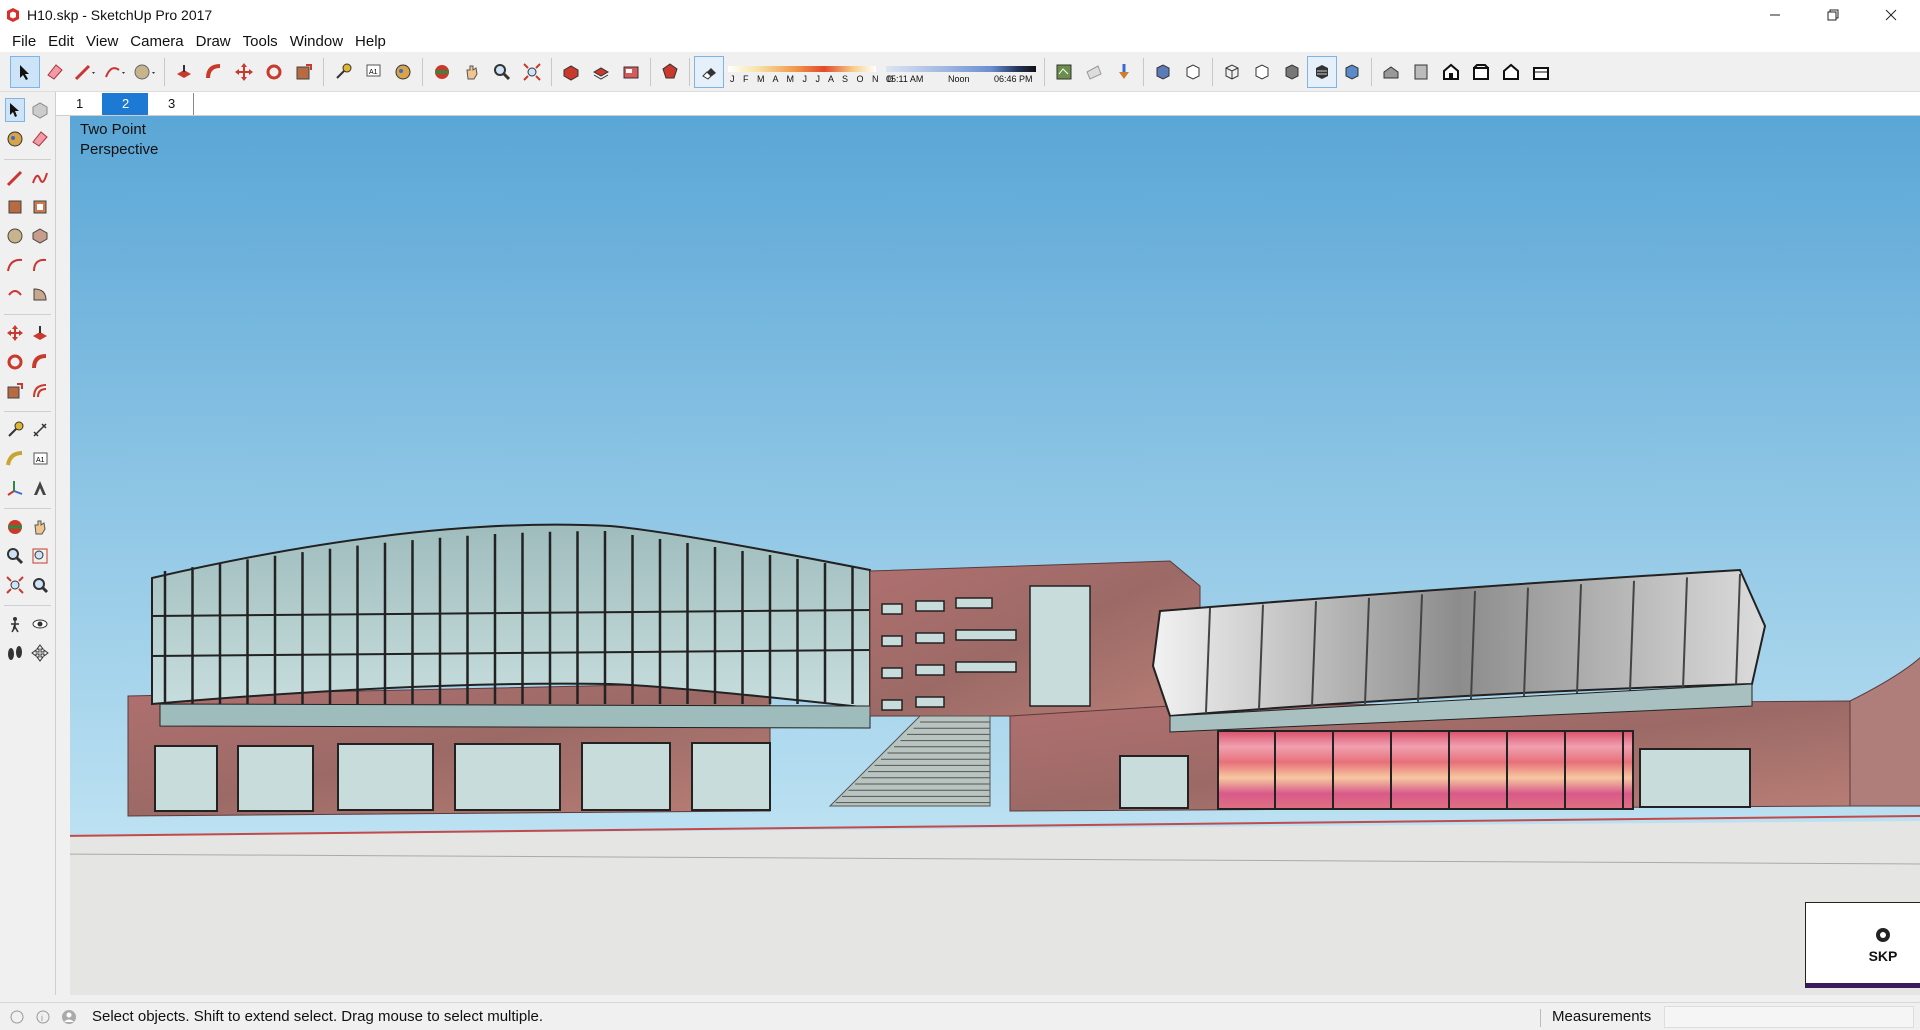 The width and height of the screenshot is (1920, 1030). What do you see at coordinates (1391, 72) in the screenshot?
I see `iso-view-button` at bounding box center [1391, 72].